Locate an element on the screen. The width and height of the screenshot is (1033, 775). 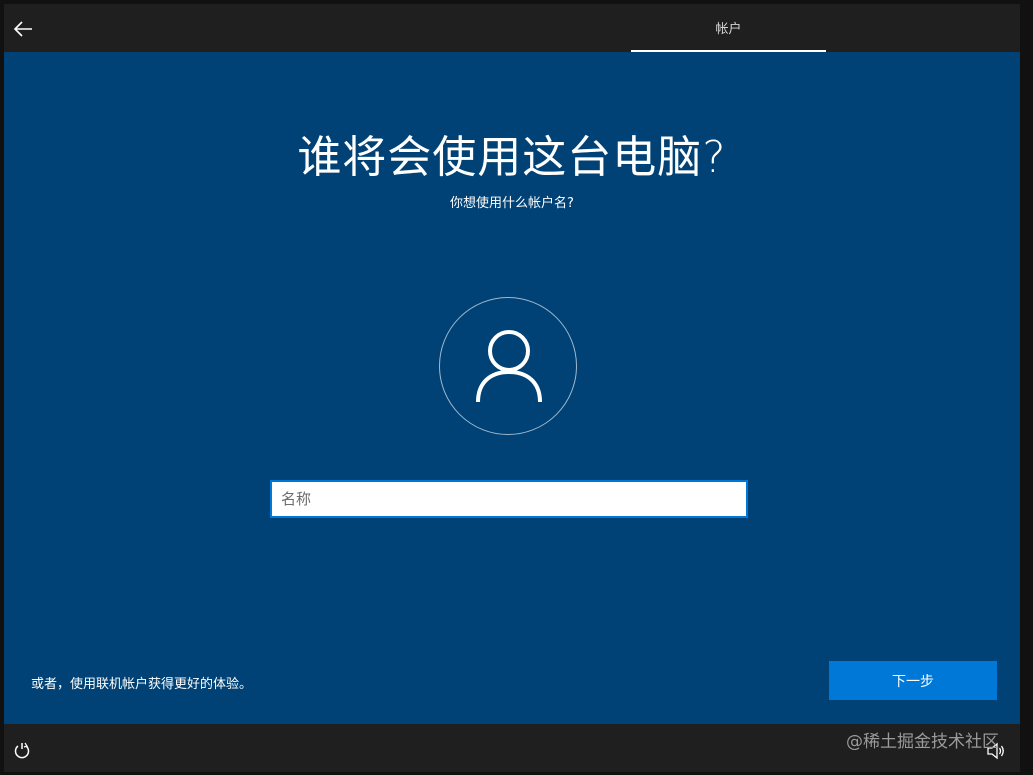
account-name-input is located at coordinates (509, 499).